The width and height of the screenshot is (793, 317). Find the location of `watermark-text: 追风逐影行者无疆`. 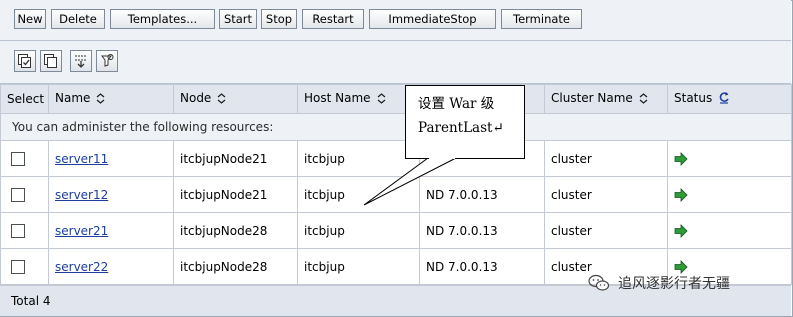

watermark-text: 追风逐影行者无疆 is located at coordinates (674, 284).